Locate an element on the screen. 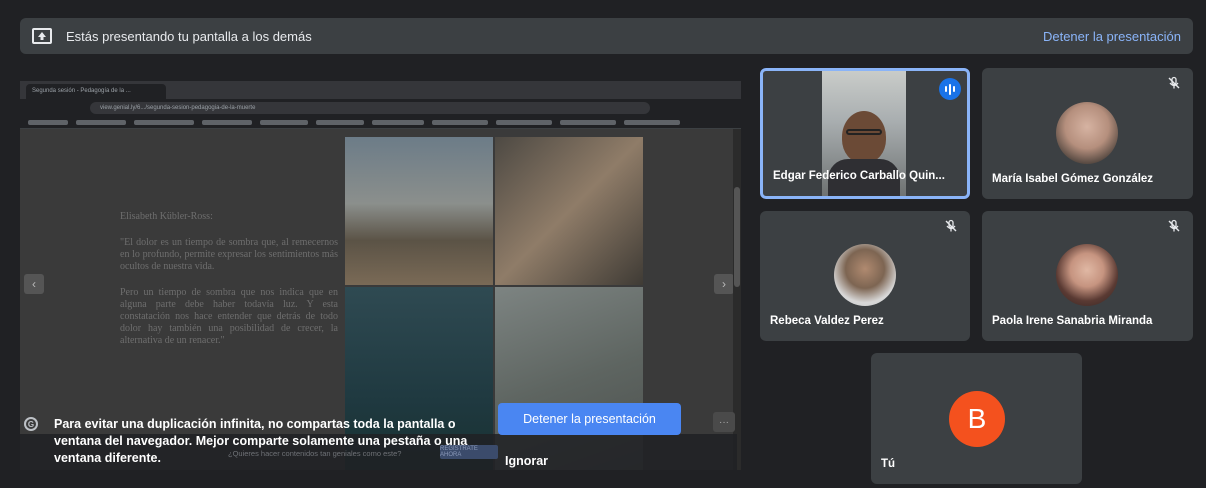 This screenshot has height=488, width=1206. speaking-indicator-icon is located at coordinates (950, 89).